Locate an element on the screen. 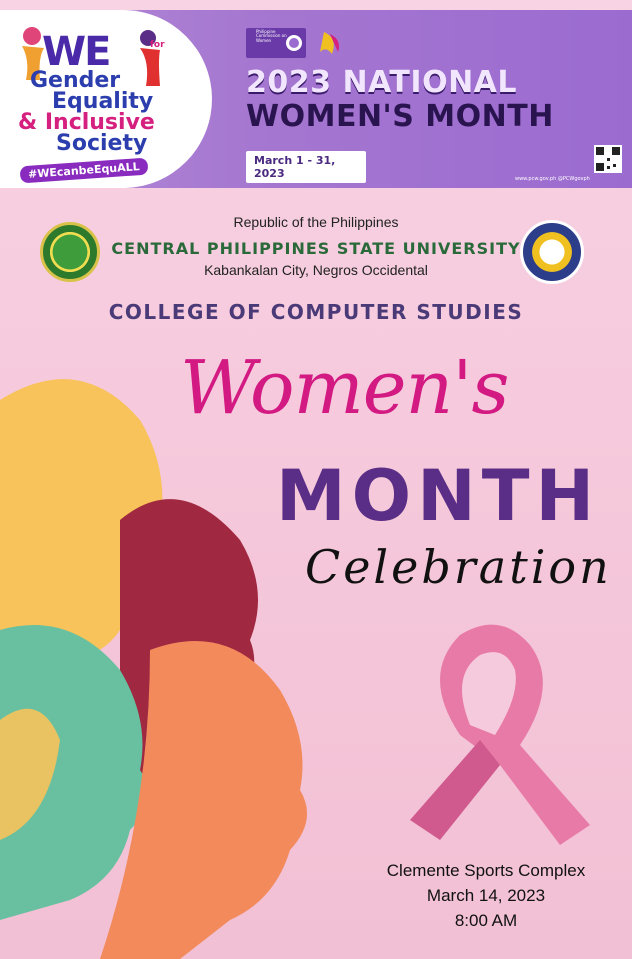  national-womens-month-title: 2023 NATIONAL WOMEN'S MONTH is located at coordinates (400, 100).